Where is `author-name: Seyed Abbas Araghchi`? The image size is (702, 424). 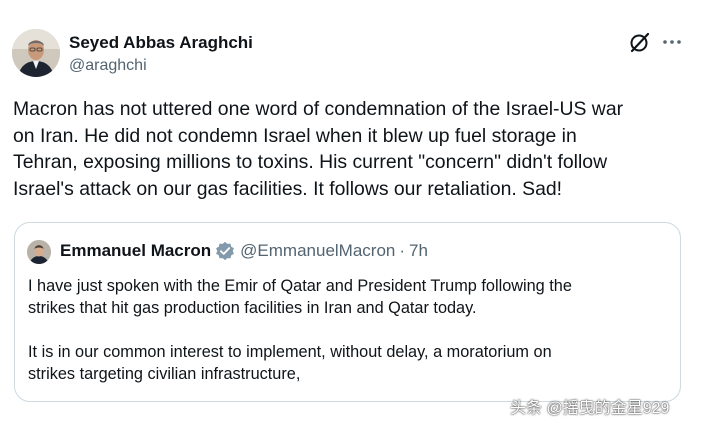 author-name: Seyed Abbas Araghchi is located at coordinates (161, 43).